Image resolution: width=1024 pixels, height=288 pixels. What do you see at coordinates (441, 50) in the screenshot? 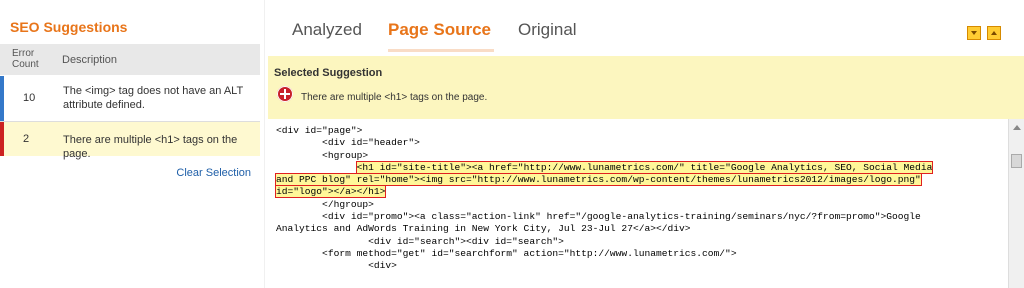
I see `active-tab-indicator` at bounding box center [441, 50].